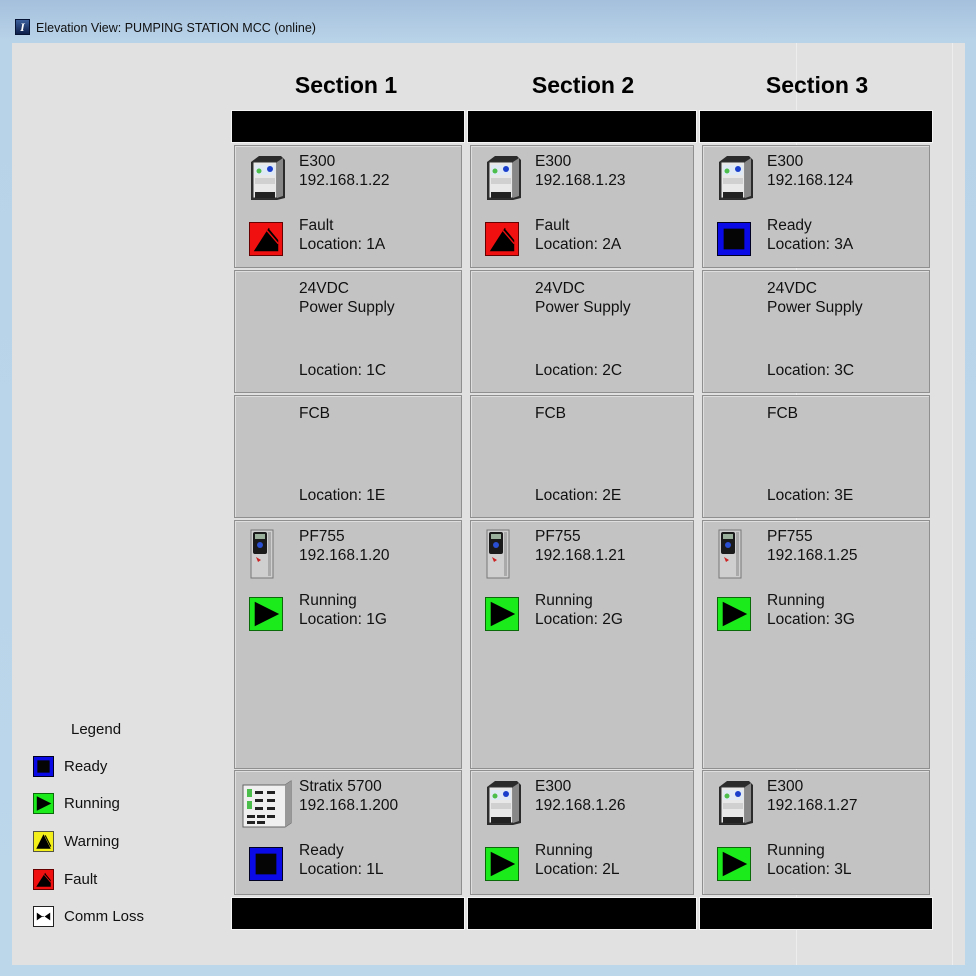 This screenshot has width=976, height=976. I want to click on factorytalk-icon: I, so click(22, 27).